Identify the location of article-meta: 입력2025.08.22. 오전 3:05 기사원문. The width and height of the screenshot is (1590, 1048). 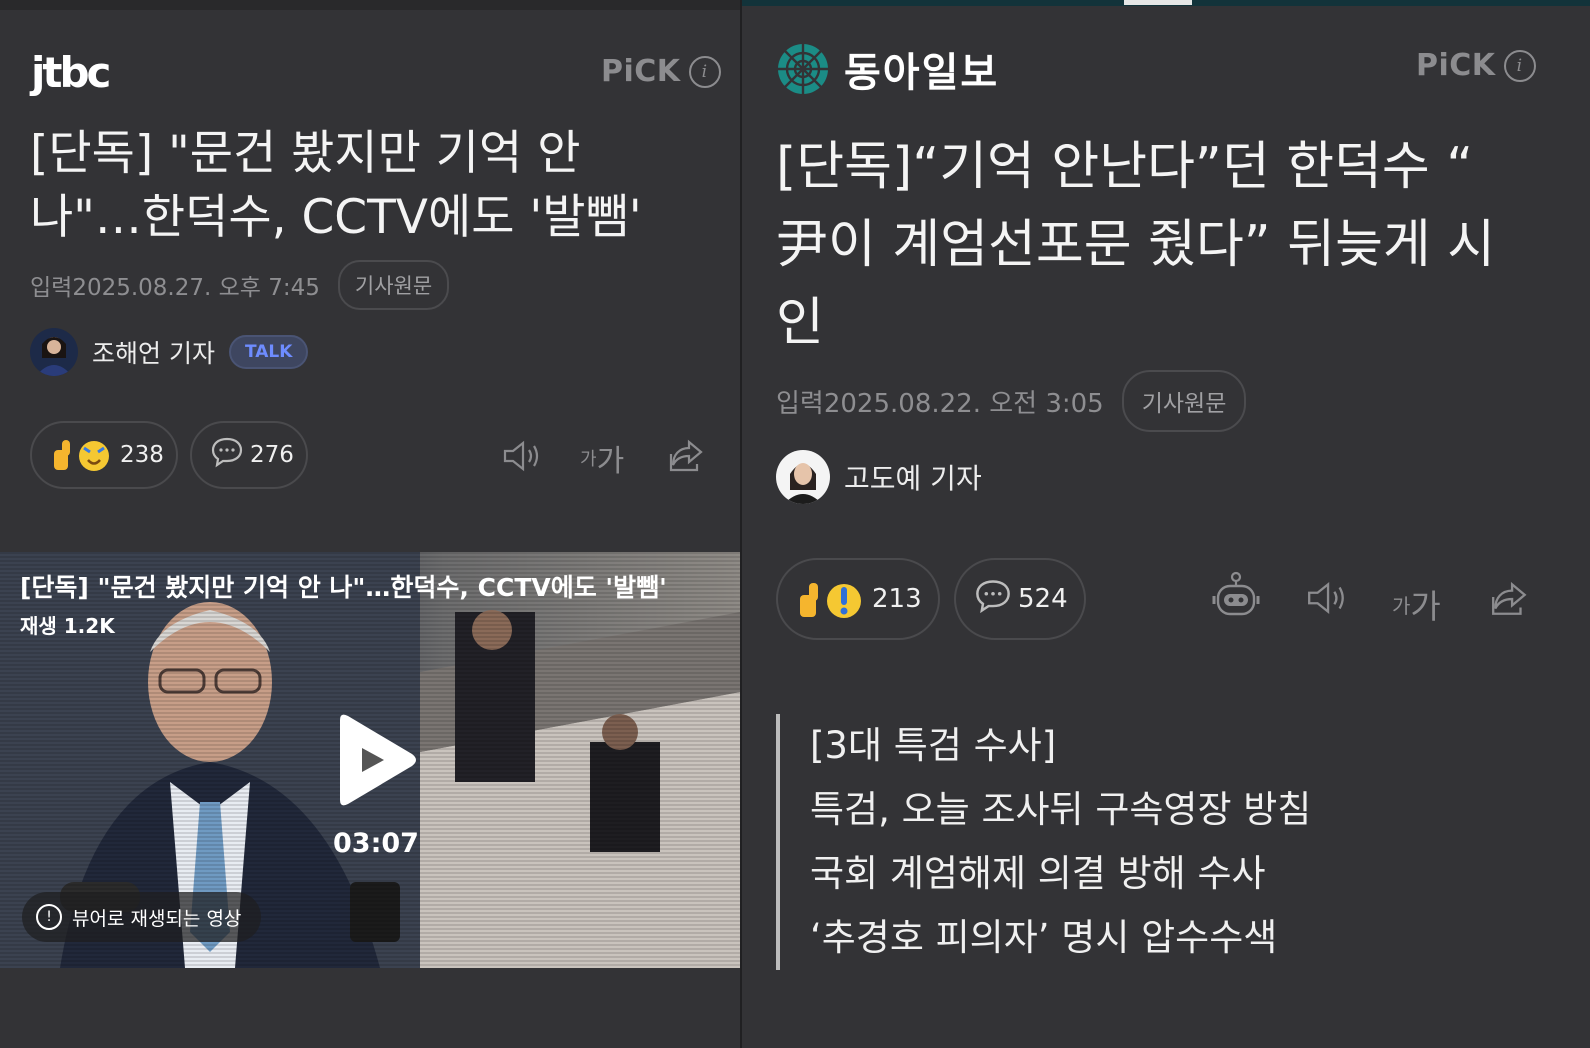
(1011, 401).